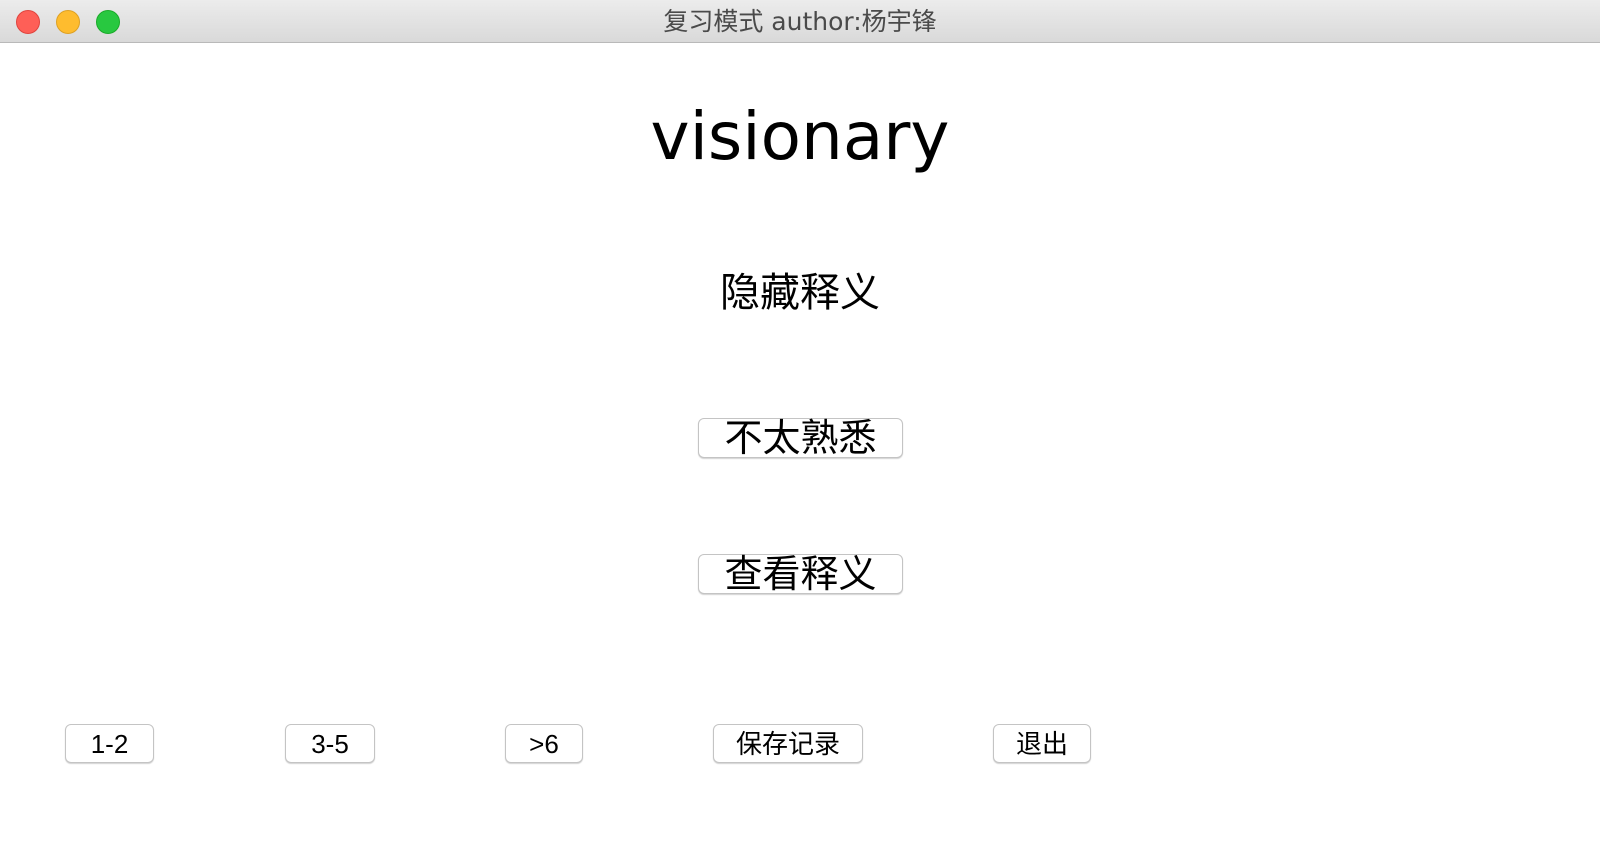  What do you see at coordinates (788, 743) in the screenshot?
I see `save-record-button: 保存记录` at bounding box center [788, 743].